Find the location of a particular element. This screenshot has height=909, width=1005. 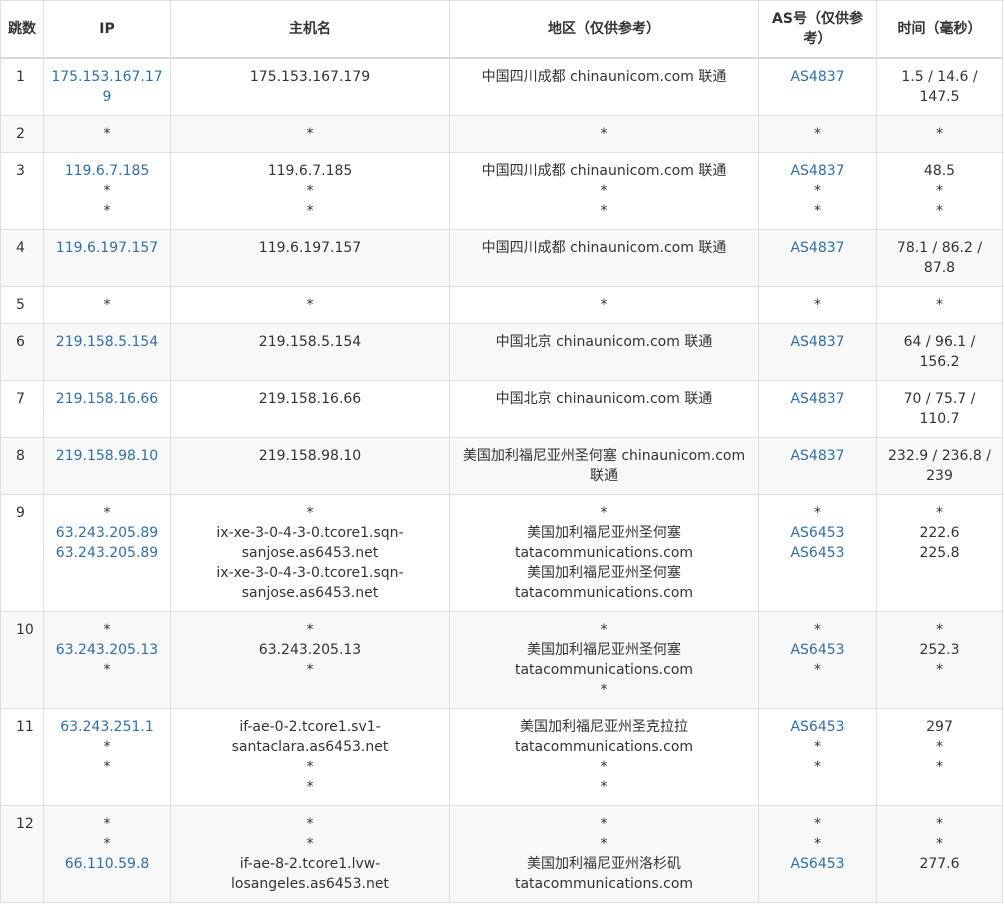

time-text: 232.9 / 236.8 / is located at coordinates (939, 456).